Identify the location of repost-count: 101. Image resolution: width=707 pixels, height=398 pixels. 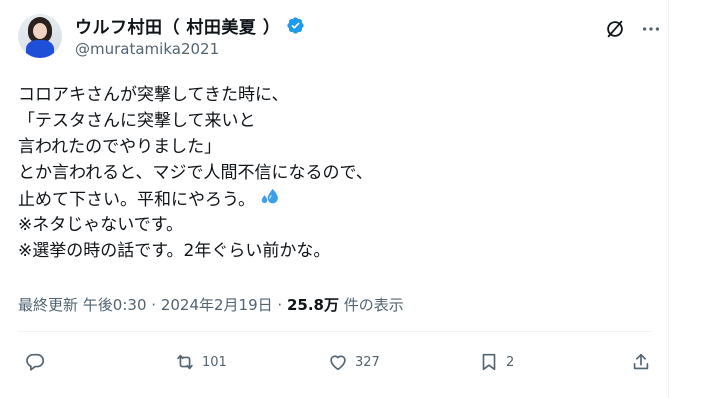
(214, 362).